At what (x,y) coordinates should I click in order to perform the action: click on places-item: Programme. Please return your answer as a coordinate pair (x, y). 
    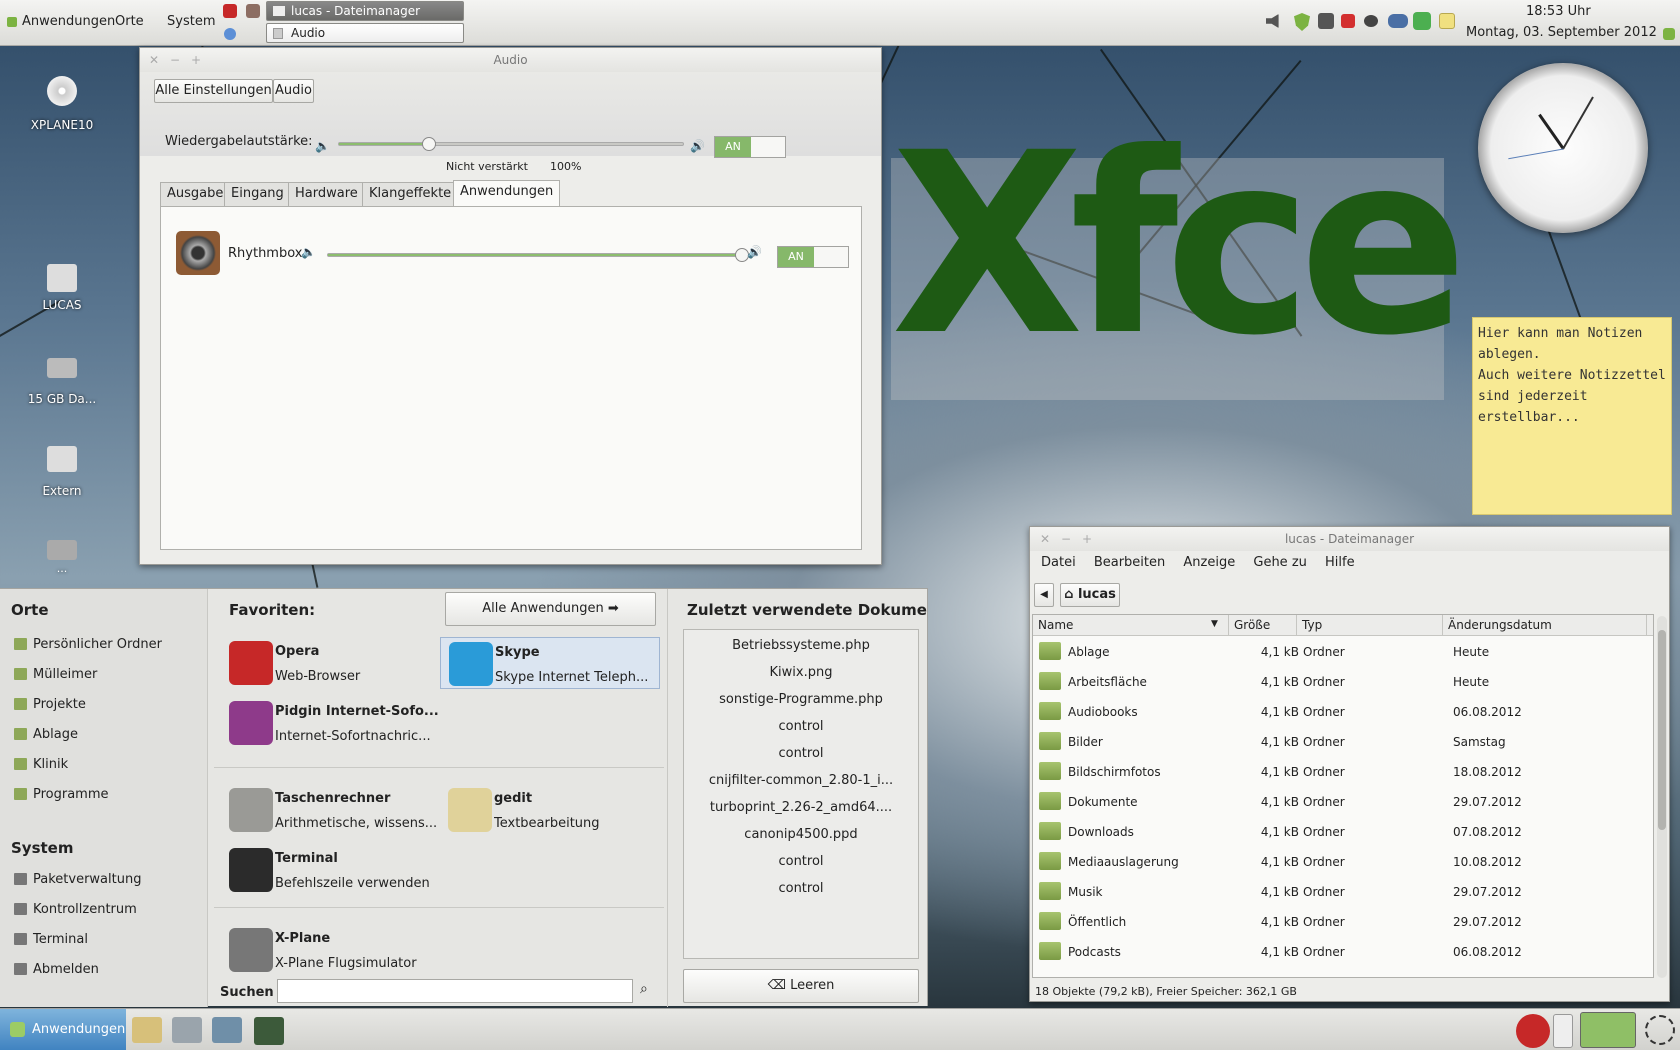
    Looking at the image, I should click on (61, 794).